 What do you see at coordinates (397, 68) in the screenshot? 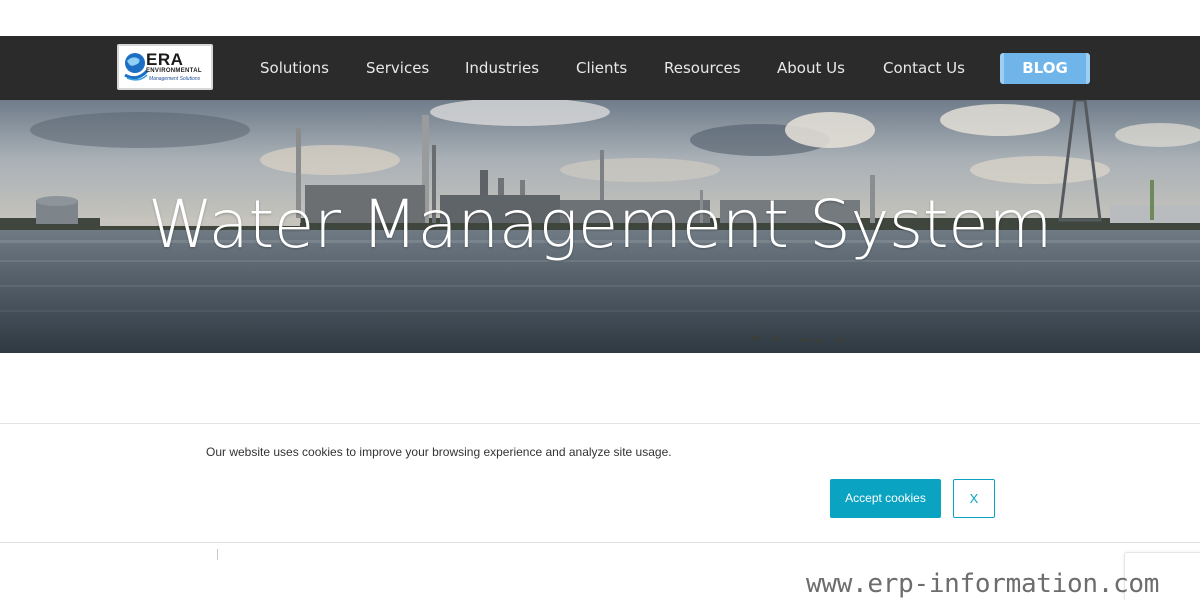
I see `nav-services: Services` at bounding box center [397, 68].